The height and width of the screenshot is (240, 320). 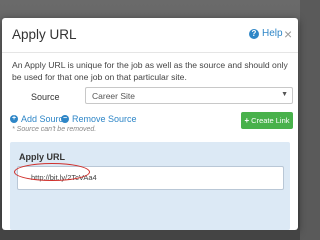 I want to click on create-link-button: + Create Link, so click(x=267, y=120).